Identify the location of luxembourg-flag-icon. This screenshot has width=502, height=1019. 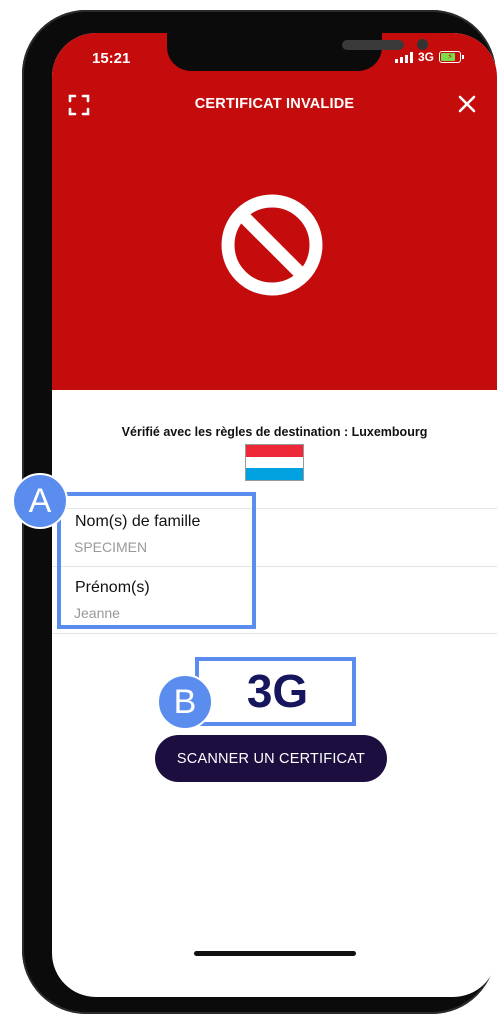
(274, 462).